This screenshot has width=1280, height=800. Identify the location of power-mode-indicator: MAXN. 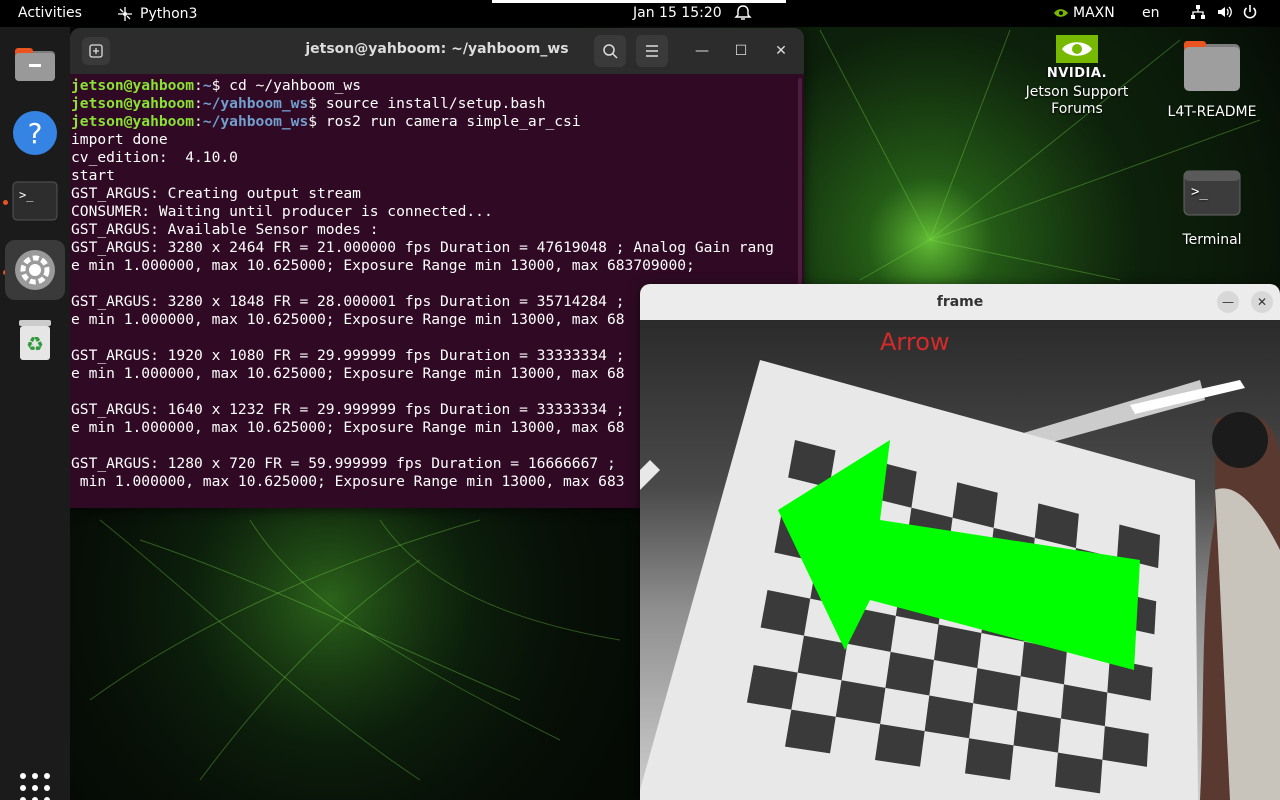
(1084, 13).